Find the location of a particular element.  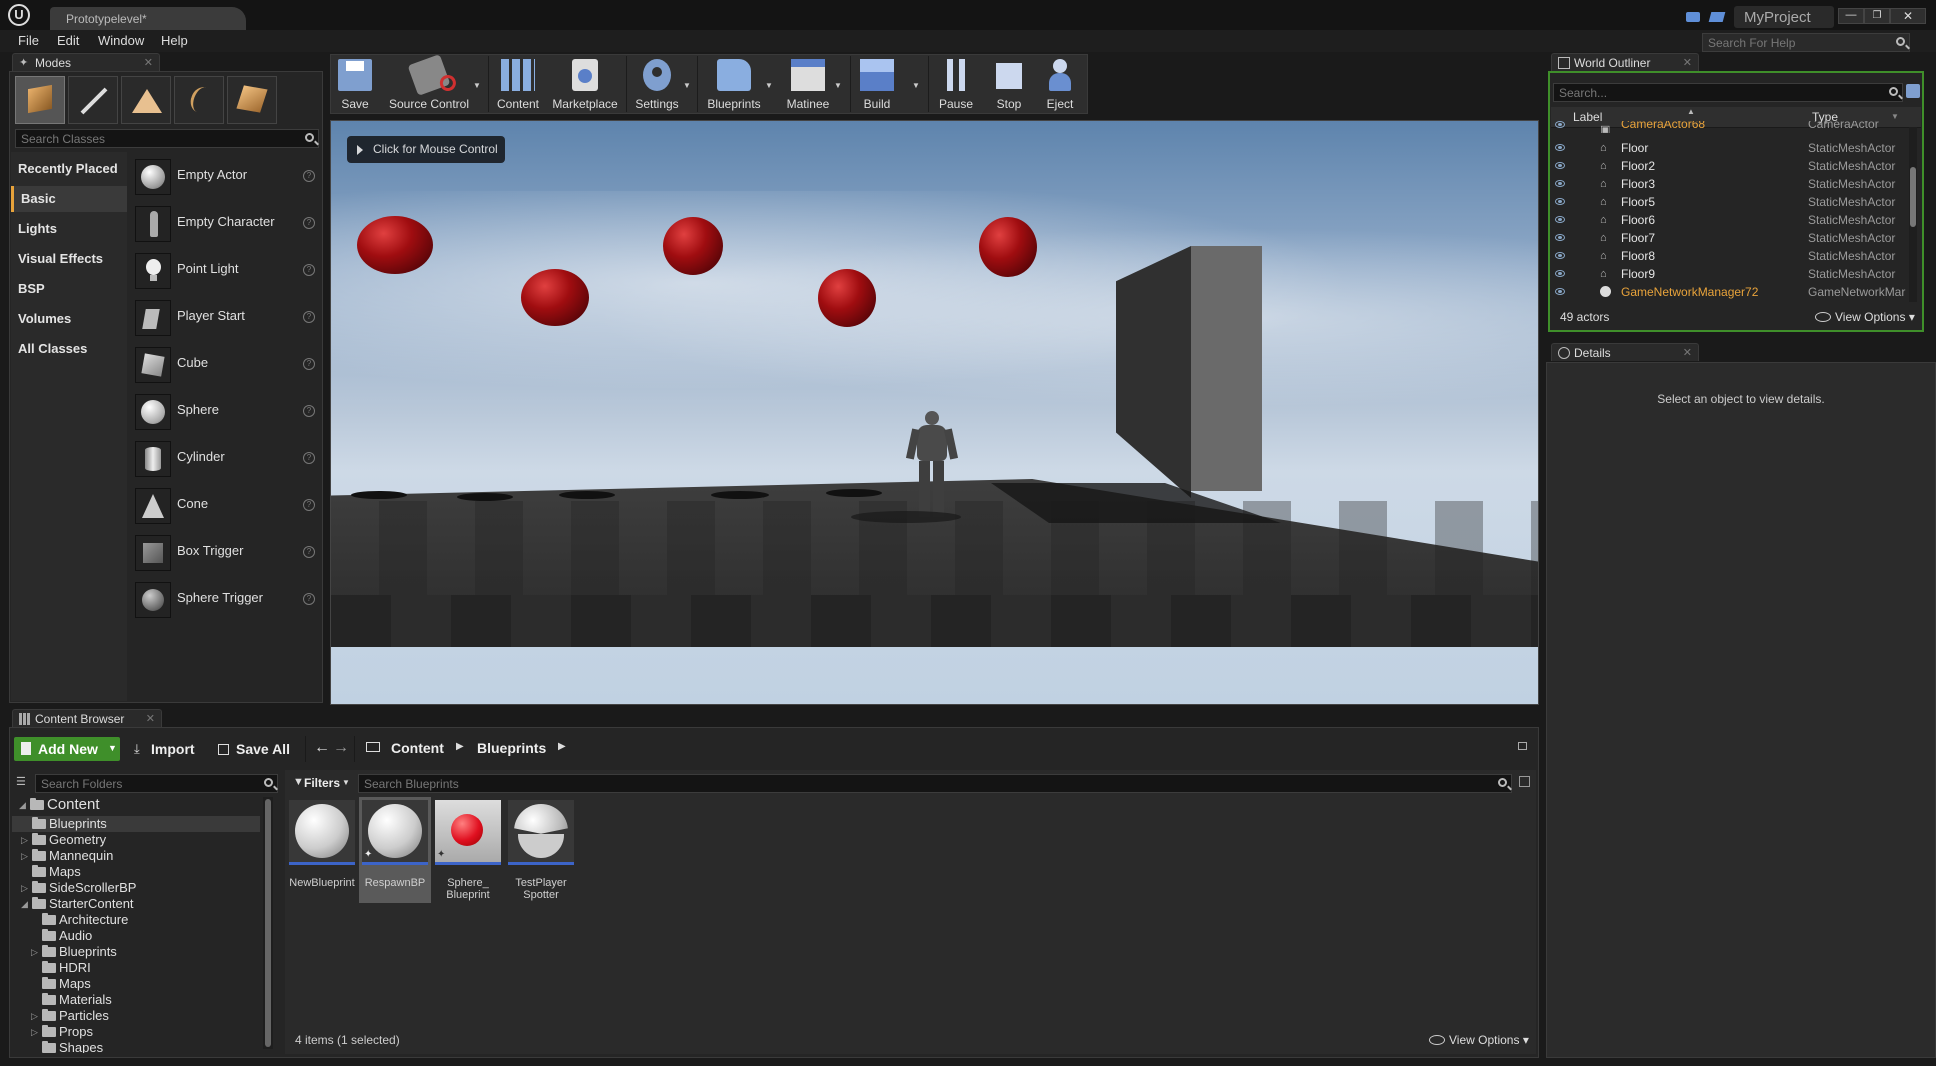

build-button: Build is located at coordinates (877, 84).